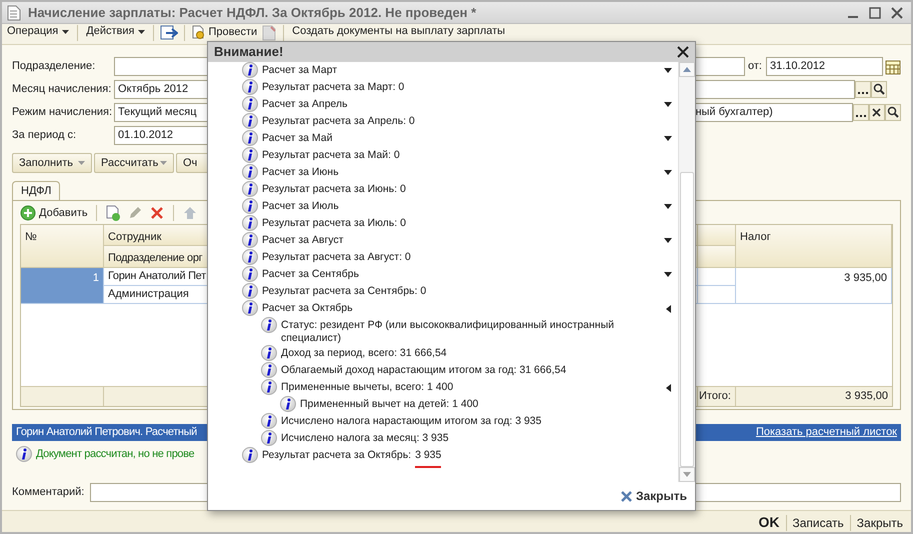 The image size is (913, 534). I want to click on post-button: Провести, so click(224, 32).